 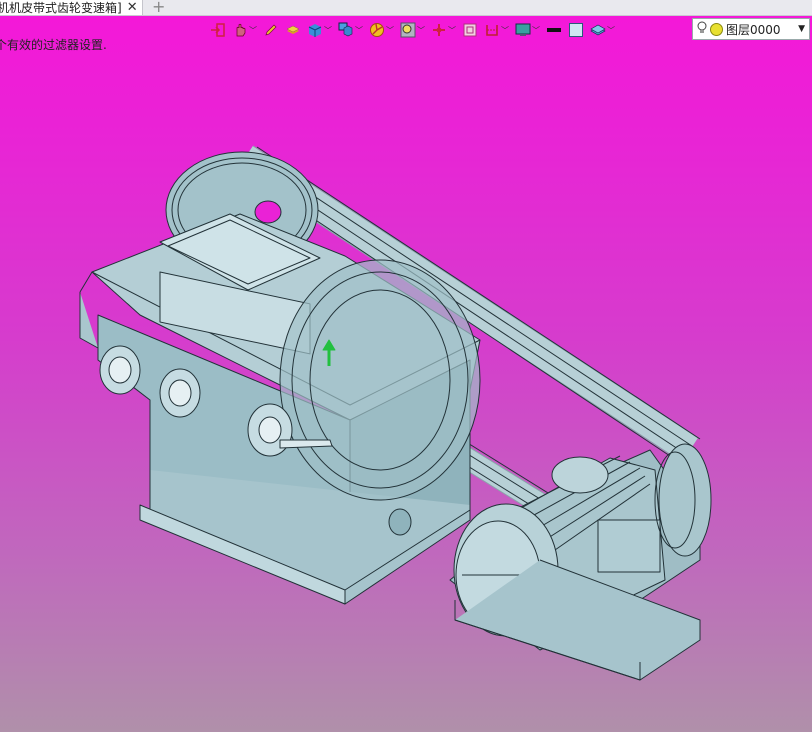 What do you see at coordinates (683, 500) in the screenshot?
I see `drive-pulley` at bounding box center [683, 500].